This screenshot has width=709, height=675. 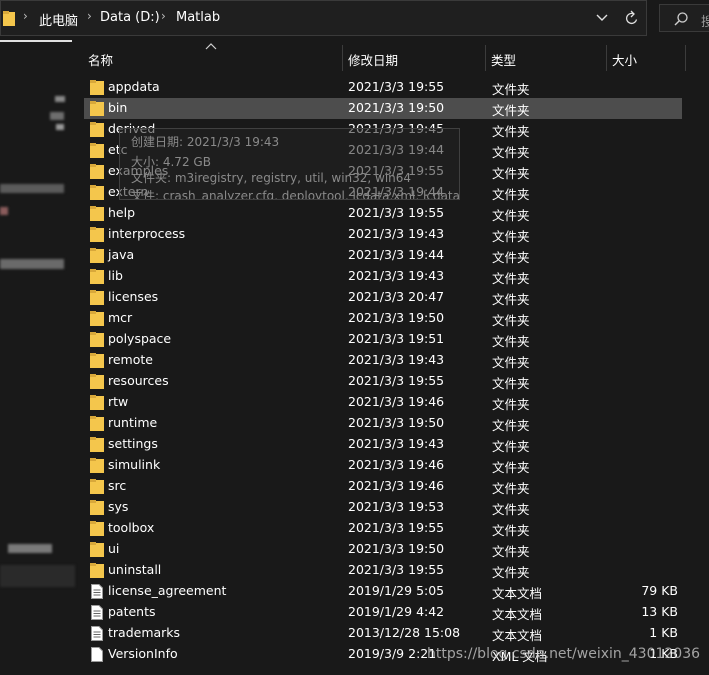 I want to click on folder-row: help 2021/3/3 19:55 文件夹, so click(x=383, y=213).